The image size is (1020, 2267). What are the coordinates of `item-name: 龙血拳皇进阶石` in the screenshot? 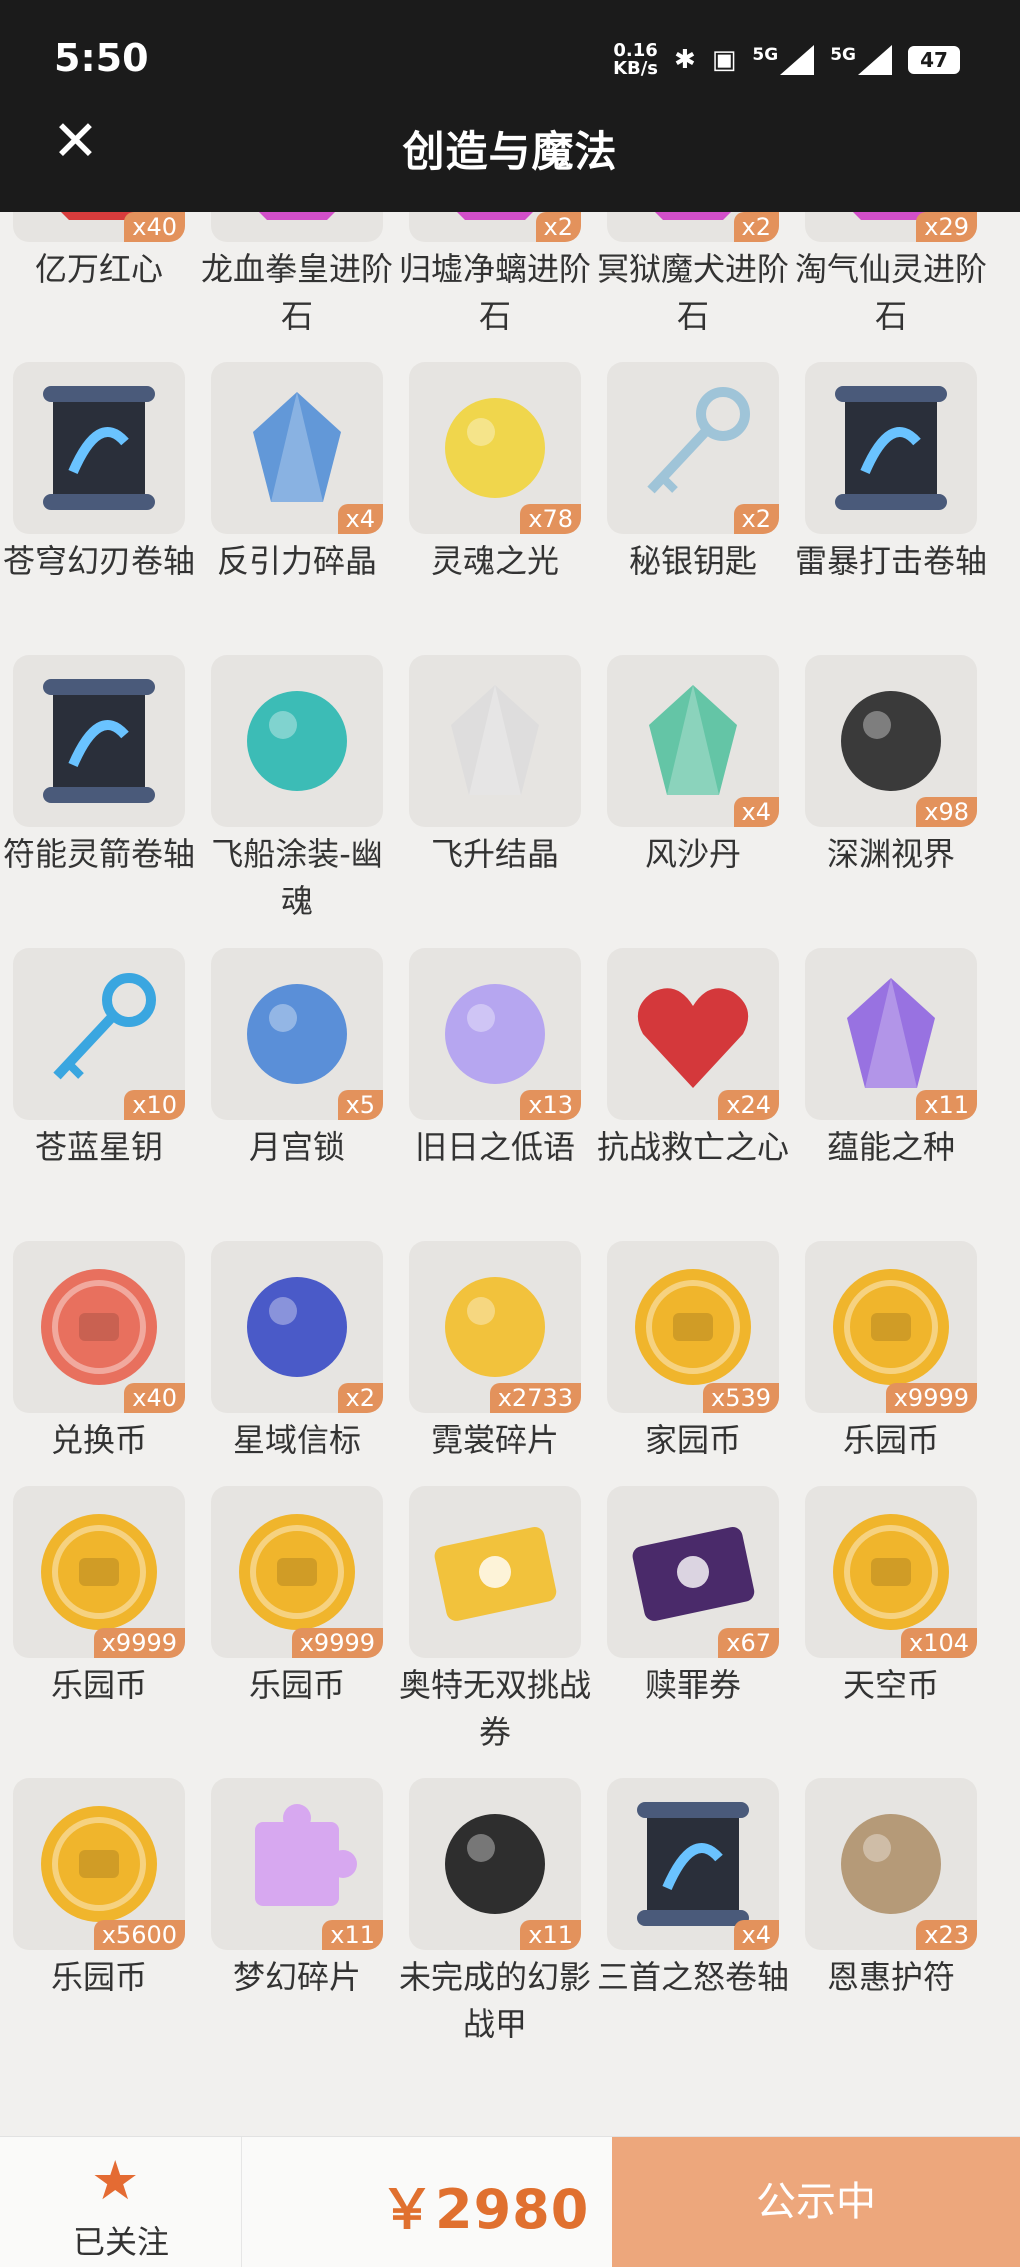 It's located at (296, 292).